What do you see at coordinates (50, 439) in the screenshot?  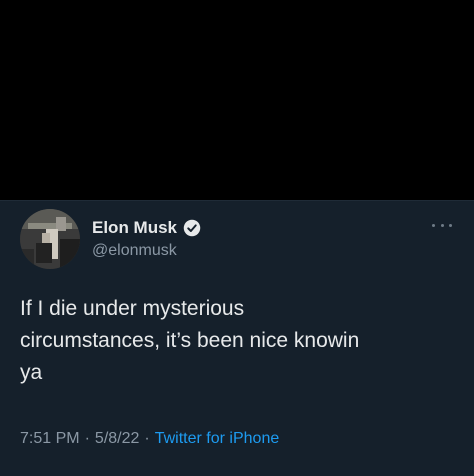 I see `tweet-time: 7:51 PM` at bounding box center [50, 439].